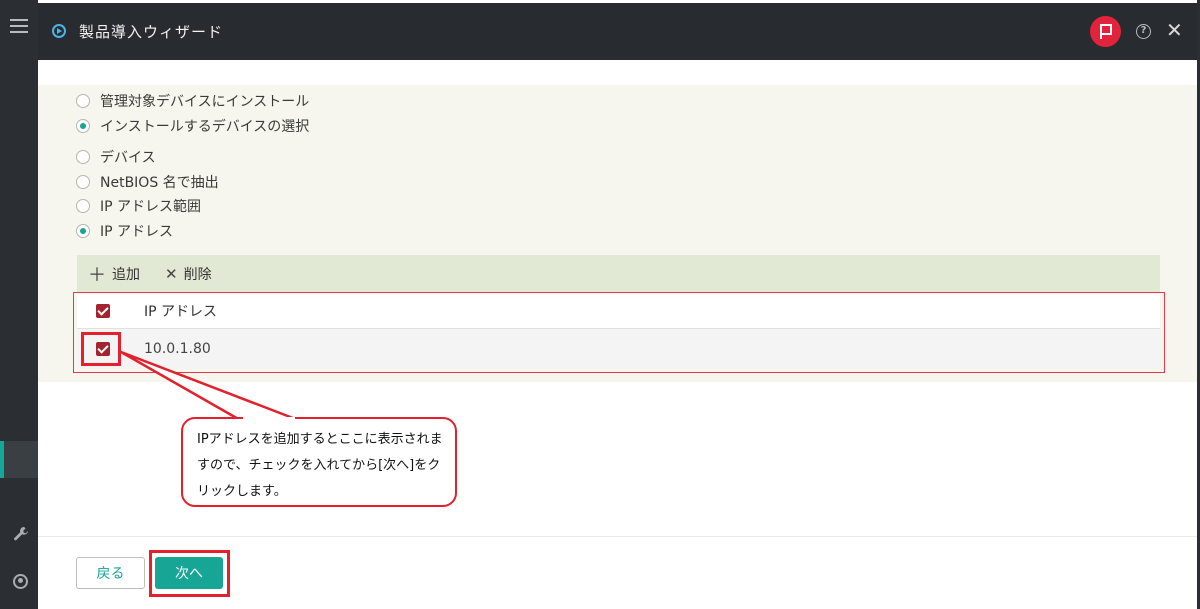 This screenshot has width=1200, height=609. I want to click on callout-pointer-cover, so click(269, 418).